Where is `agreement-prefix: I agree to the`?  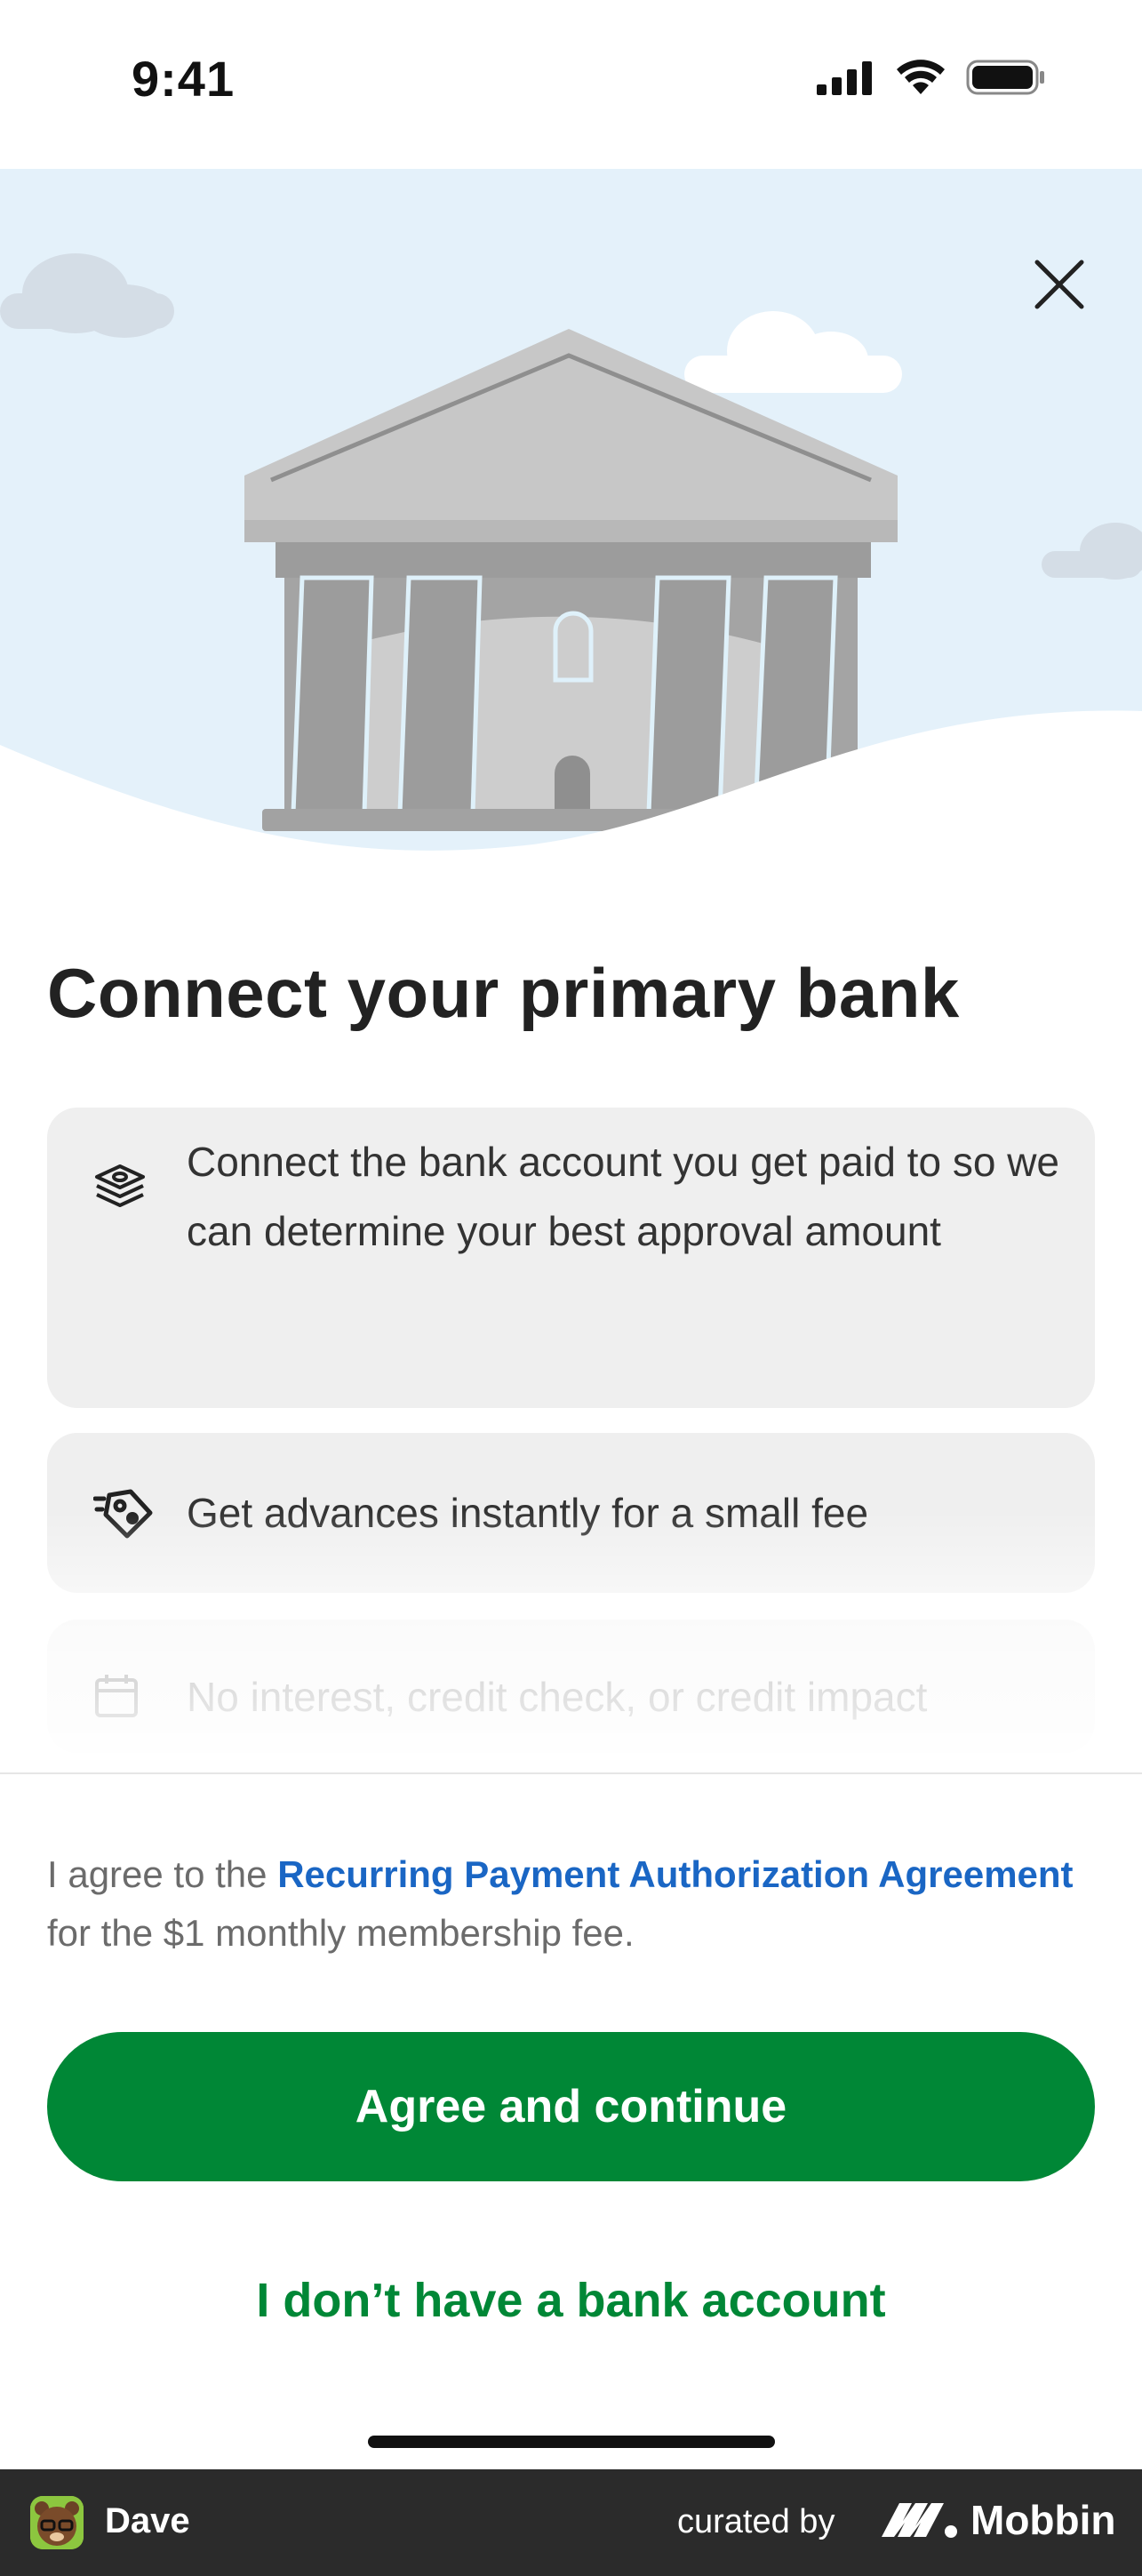 agreement-prefix: I agree to the is located at coordinates (162, 1874).